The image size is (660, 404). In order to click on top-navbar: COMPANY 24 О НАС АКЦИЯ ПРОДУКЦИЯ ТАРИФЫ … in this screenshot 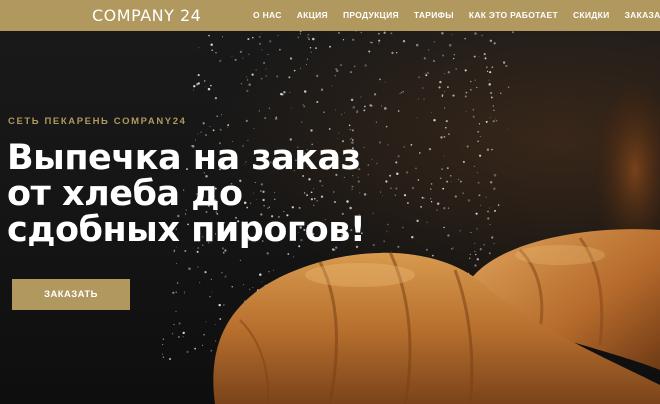, I will do `click(330, 15)`.